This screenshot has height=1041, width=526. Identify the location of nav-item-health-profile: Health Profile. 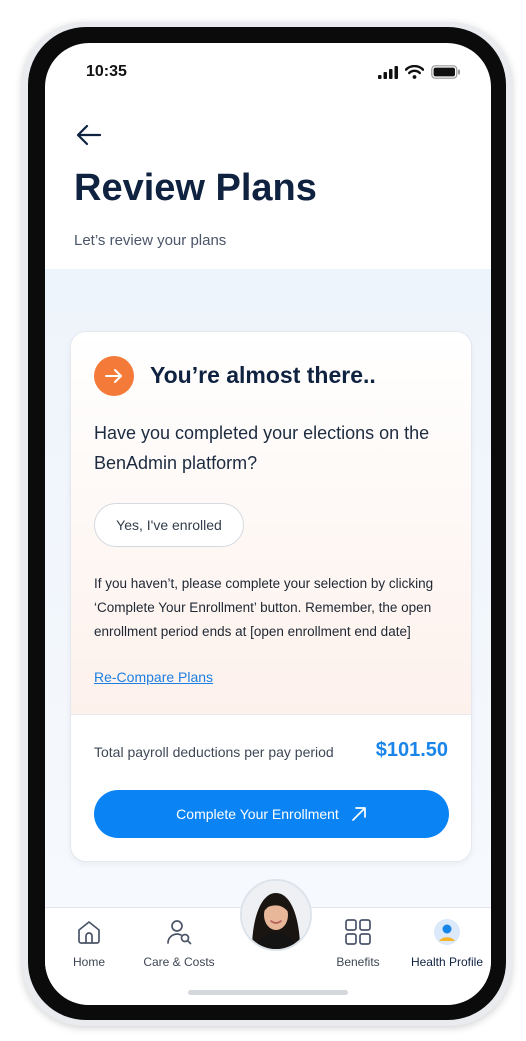
(446, 943).